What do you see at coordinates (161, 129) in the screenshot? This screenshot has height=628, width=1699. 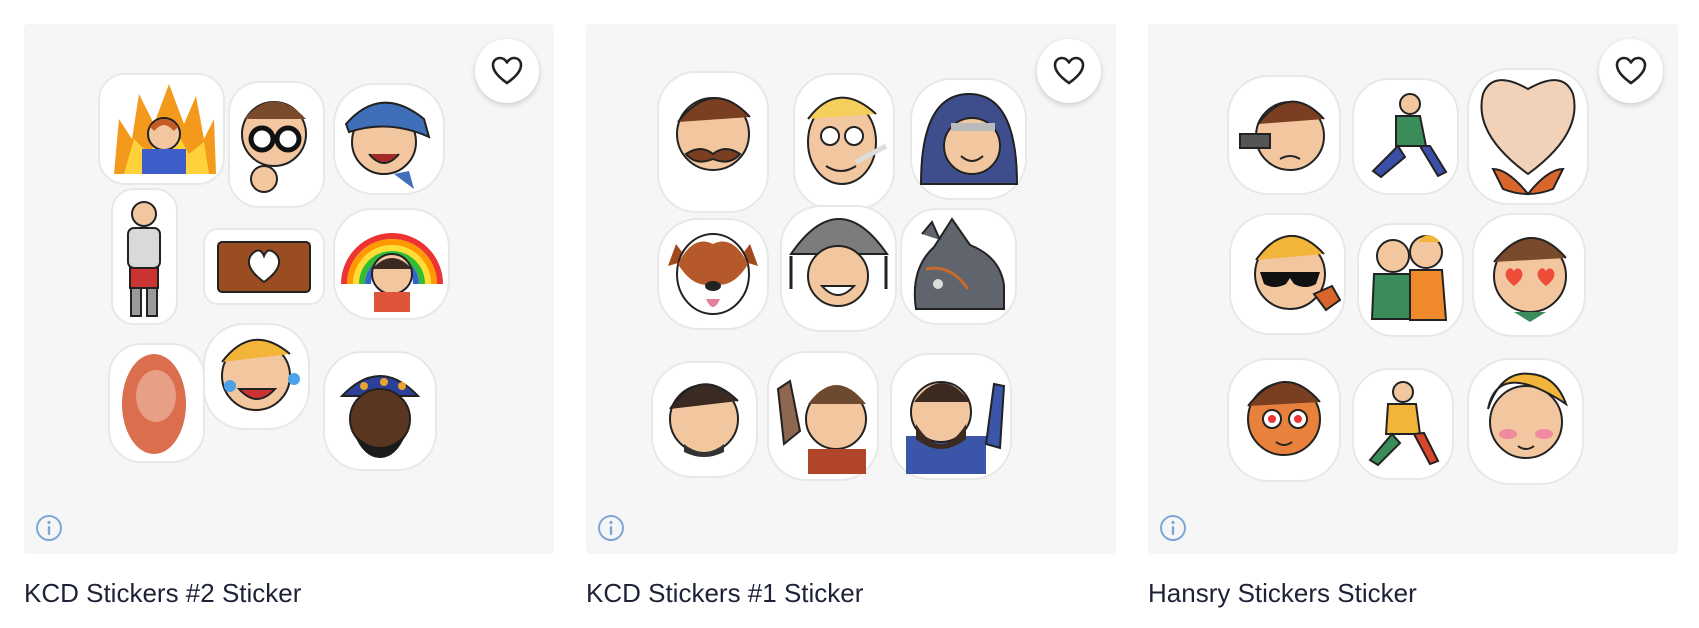 I see `sticker-fire-face` at bounding box center [161, 129].